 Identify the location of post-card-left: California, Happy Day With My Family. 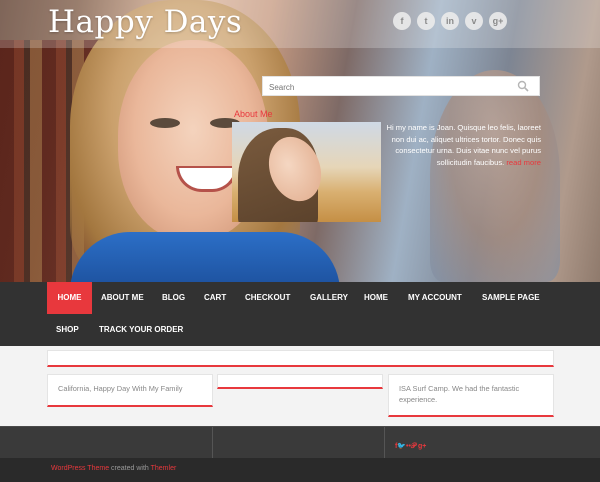
(130, 390).